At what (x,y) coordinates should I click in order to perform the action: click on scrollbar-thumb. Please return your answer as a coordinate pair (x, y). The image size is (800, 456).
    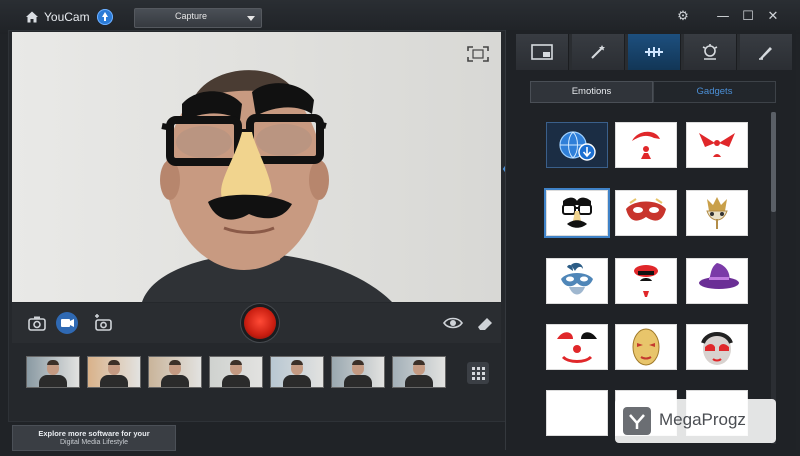
    Looking at the image, I should click on (773, 162).